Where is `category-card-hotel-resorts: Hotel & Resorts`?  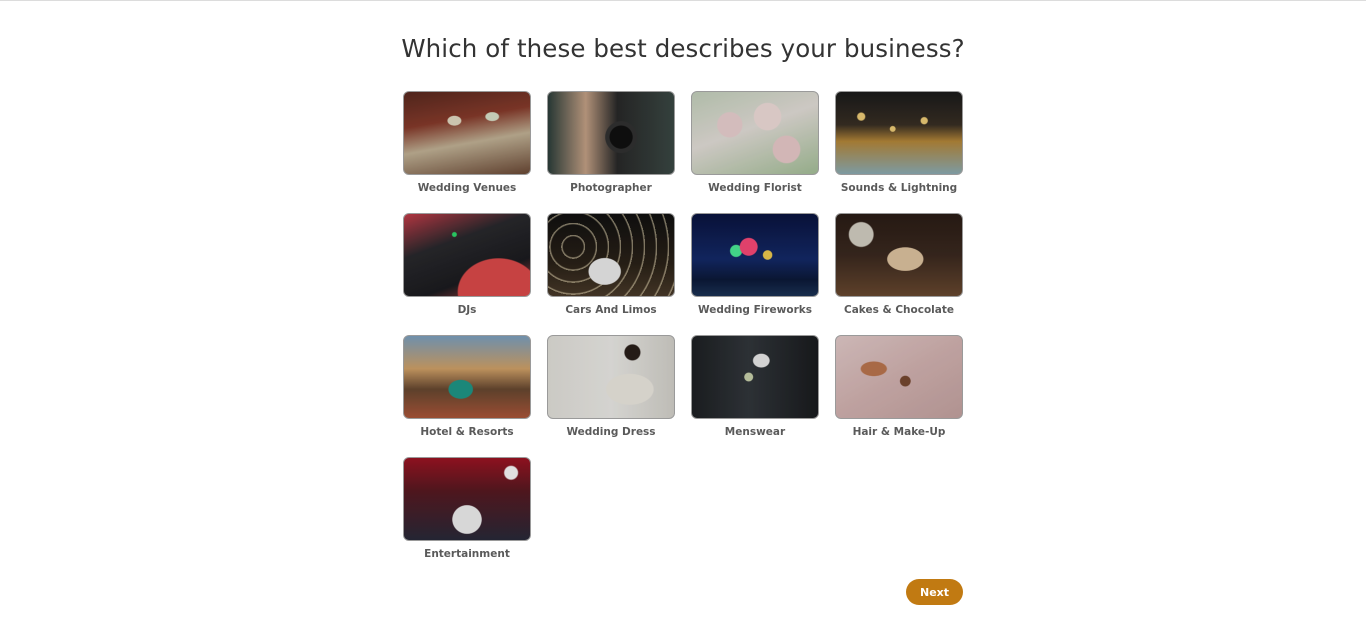
category-card-hotel-resorts: Hotel & Resorts is located at coordinates (467, 388).